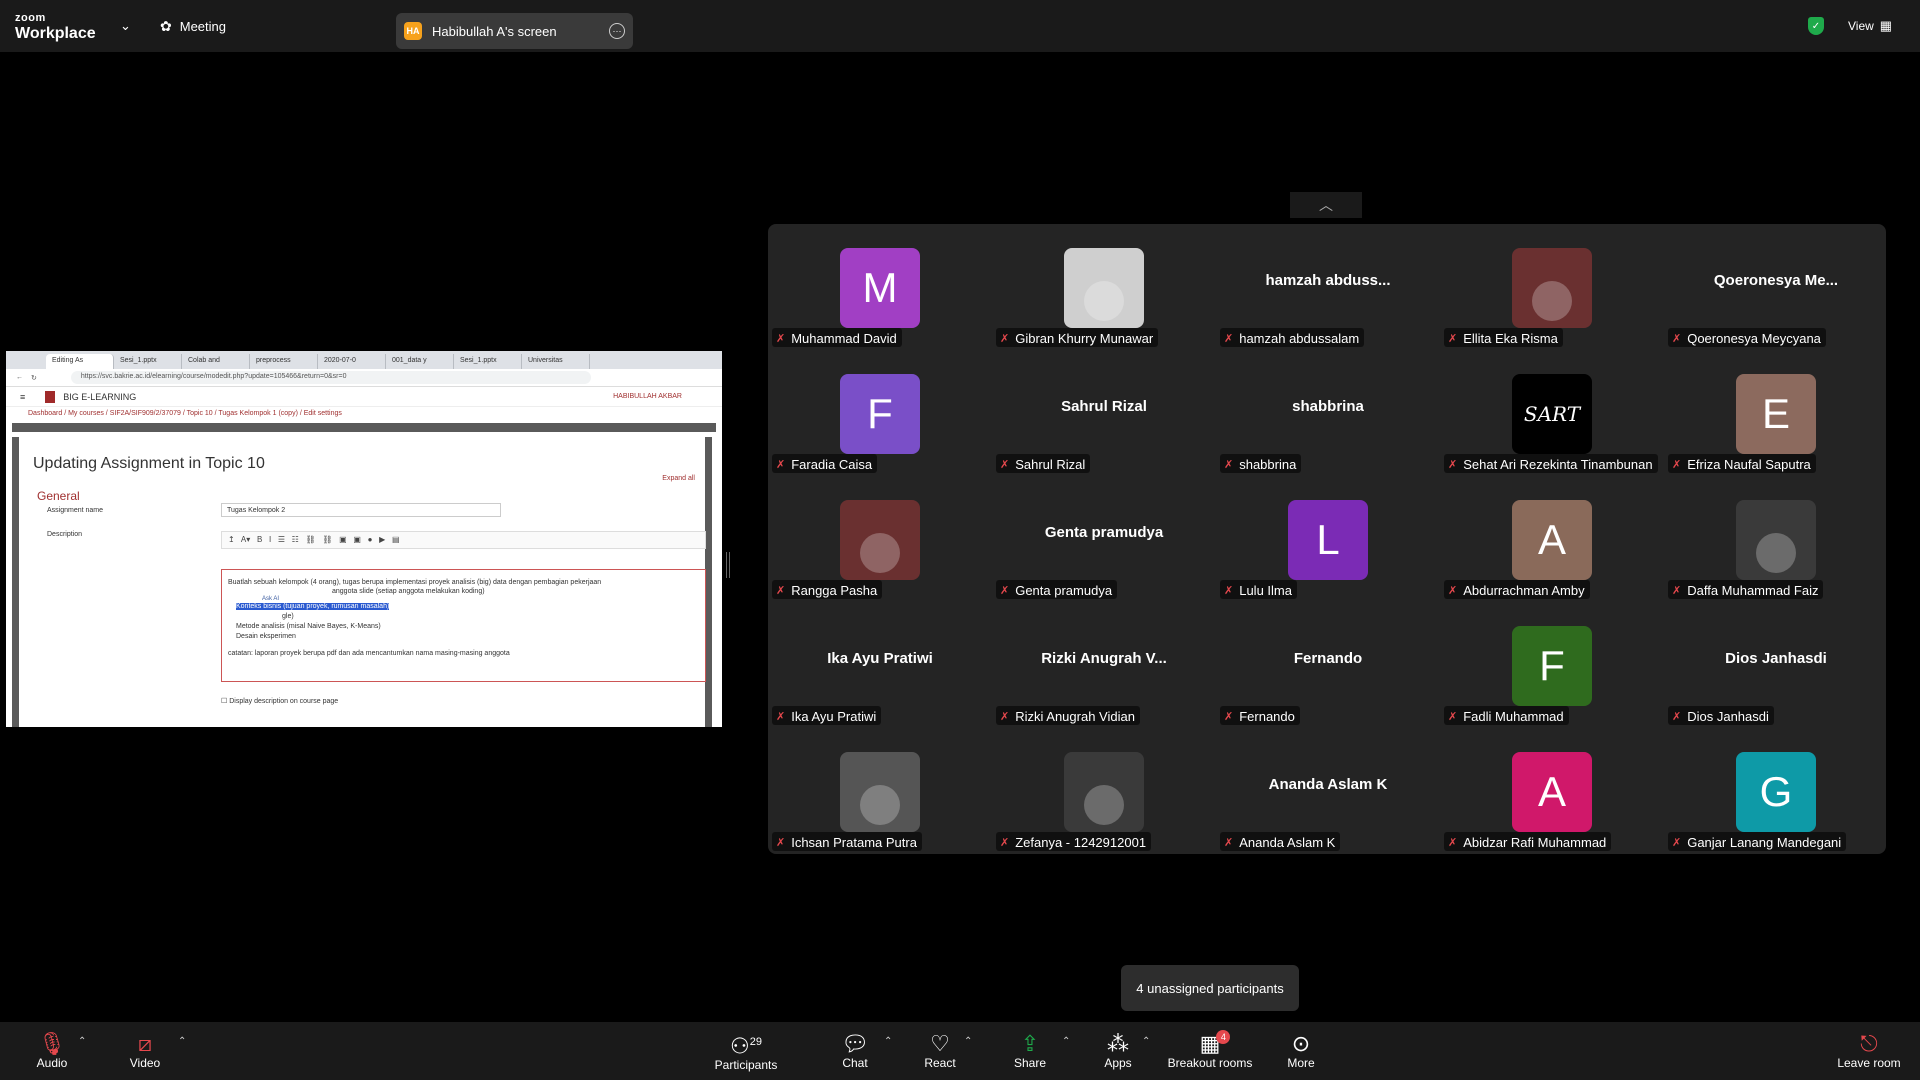 Image resolution: width=1920 pixels, height=1080 pixels. What do you see at coordinates (1301, 1043) in the screenshot?
I see `more-icon: ⊙` at bounding box center [1301, 1043].